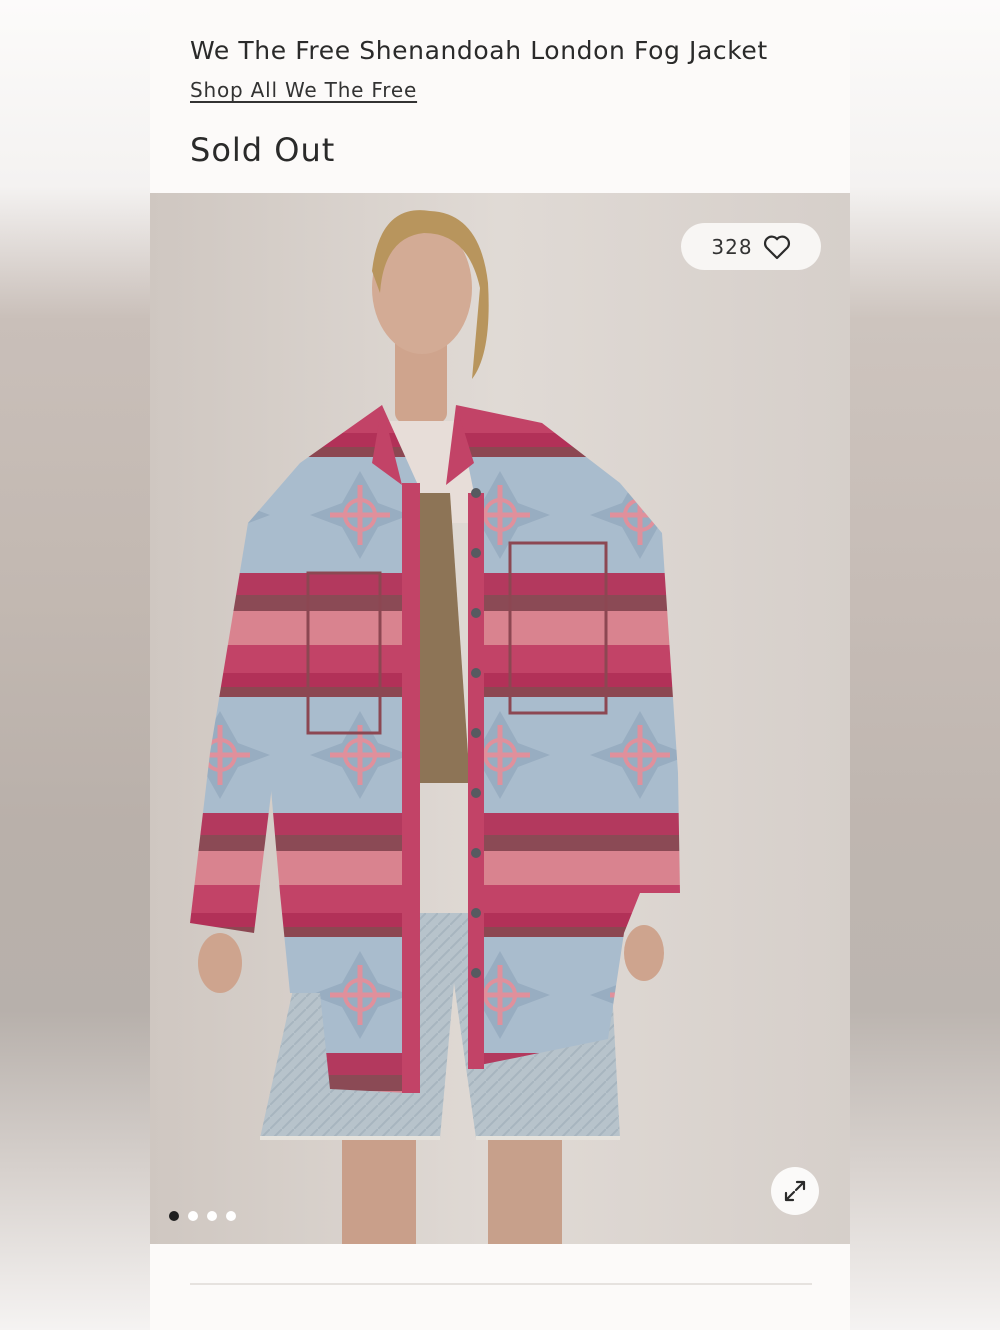  What do you see at coordinates (732, 246) in the screenshot?
I see `like-count: 328` at bounding box center [732, 246].